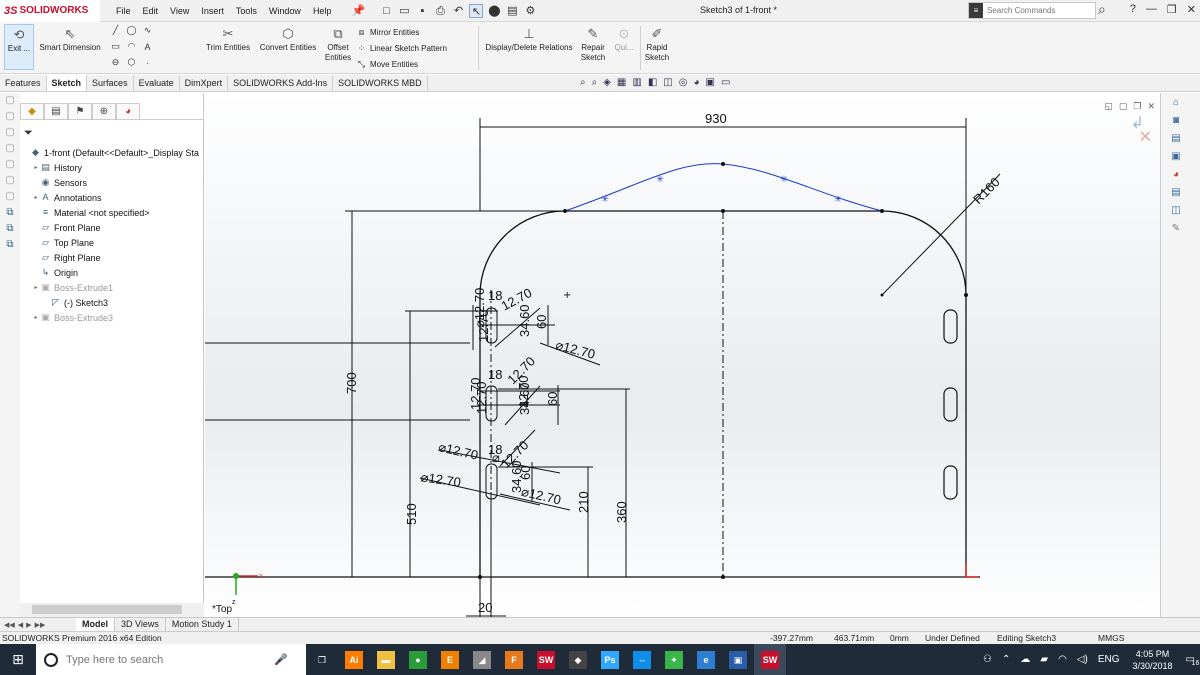  I want to click on prev-tab-icon: ◀, so click(20, 625).